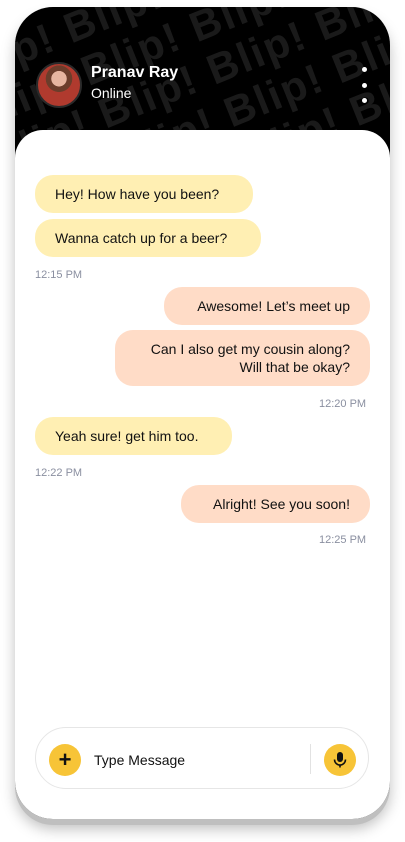  I want to click on message-bubble-incoming: Wanna catch up for a beer?, so click(148, 238).